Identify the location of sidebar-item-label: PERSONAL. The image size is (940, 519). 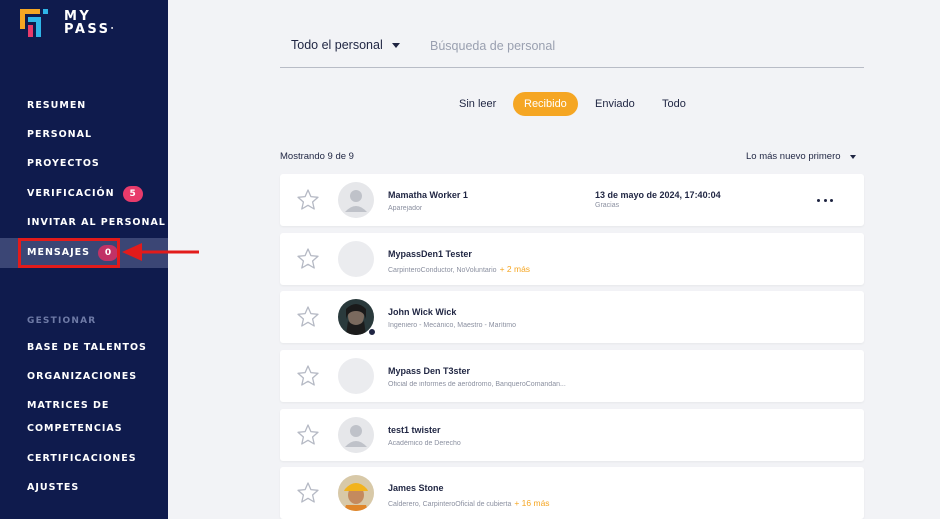
(60, 134).